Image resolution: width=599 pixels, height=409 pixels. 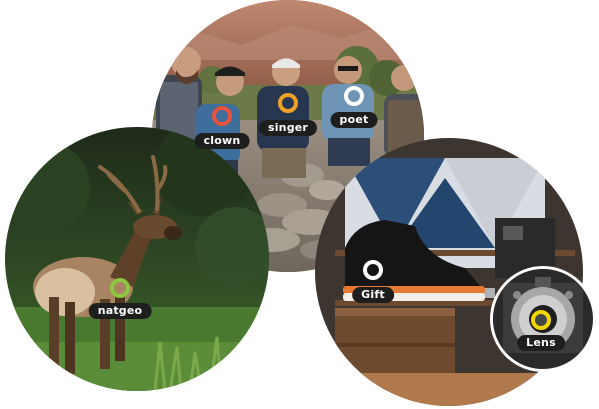 What do you see at coordinates (120, 288) in the screenshot?
I see `natgeo-tag-ring` at bounding box center [120, 288].